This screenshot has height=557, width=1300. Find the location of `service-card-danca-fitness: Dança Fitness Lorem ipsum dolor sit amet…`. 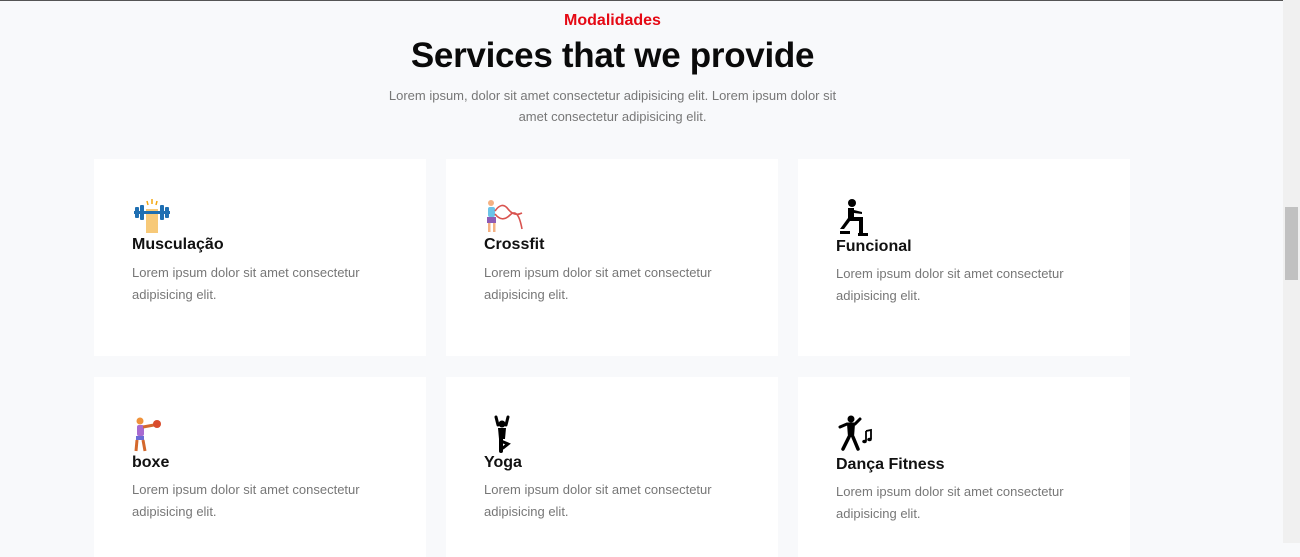

service-card-danca-fitness: Dança Fitness Lorem ipsum dolor sit amet… is located at coordinates (964, 467).